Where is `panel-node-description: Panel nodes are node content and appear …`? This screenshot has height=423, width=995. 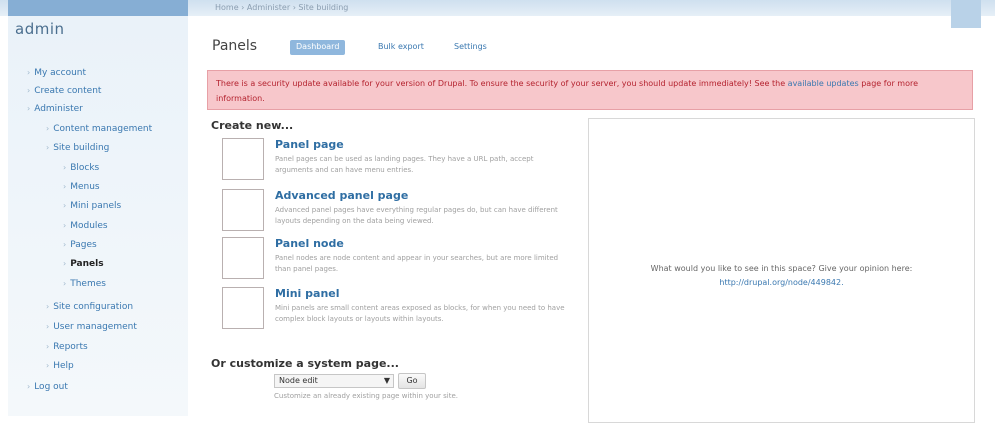
panel-node-description: Panel nodes are node content and appear … is located at coordinates (417, 263).